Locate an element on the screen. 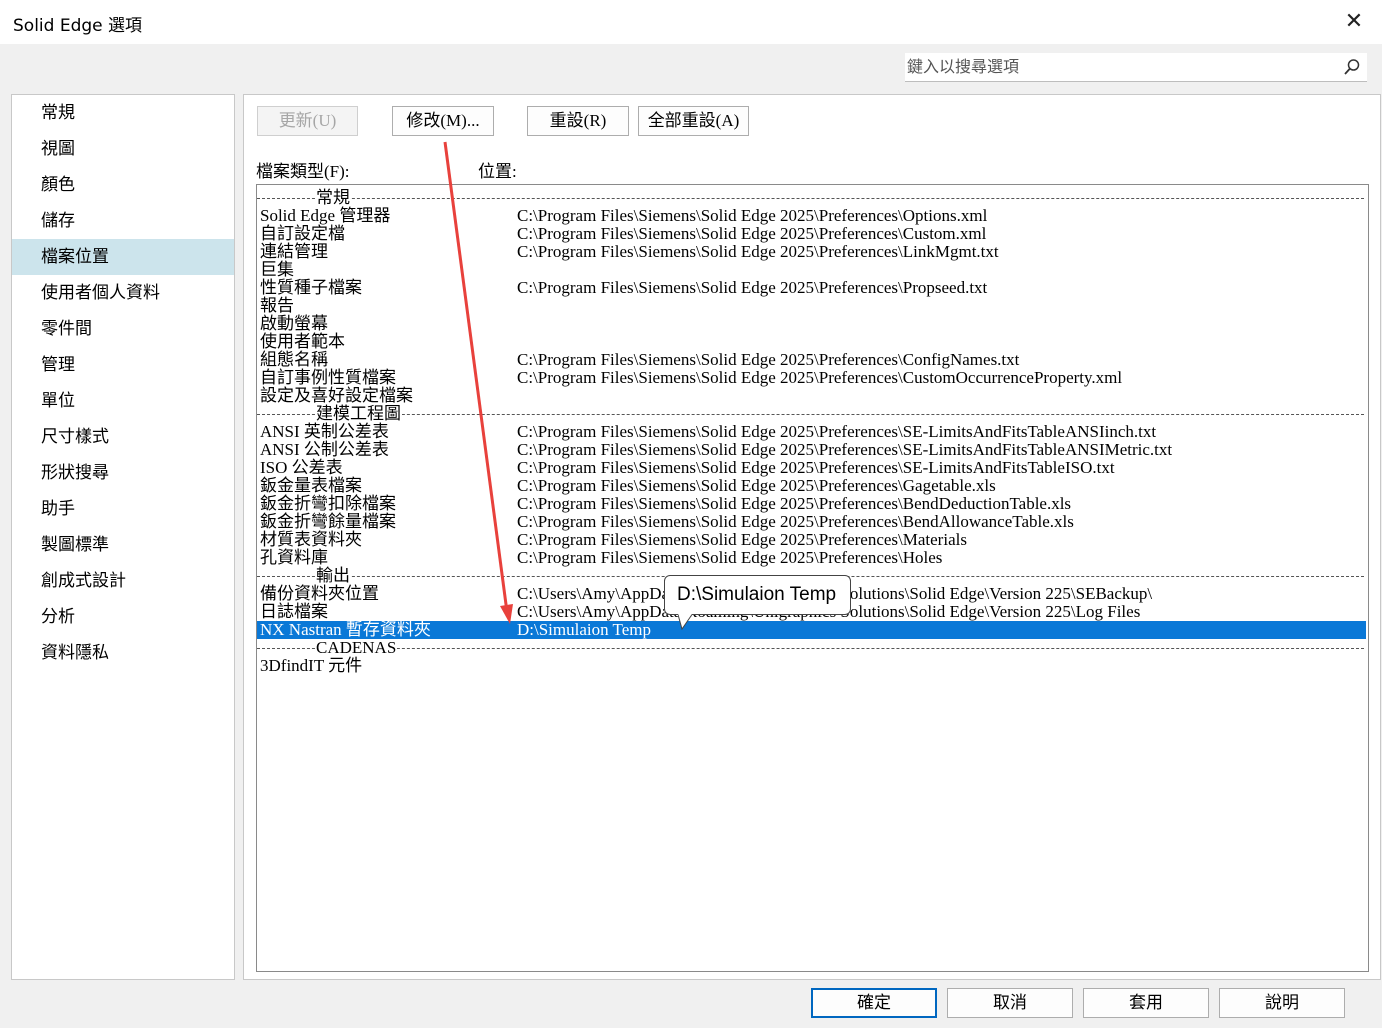 Image resolution: width=1382 pixels, height=1028 pixels. file-type-name: ANSI 公制公差表 is located at coordinates (324, 449).